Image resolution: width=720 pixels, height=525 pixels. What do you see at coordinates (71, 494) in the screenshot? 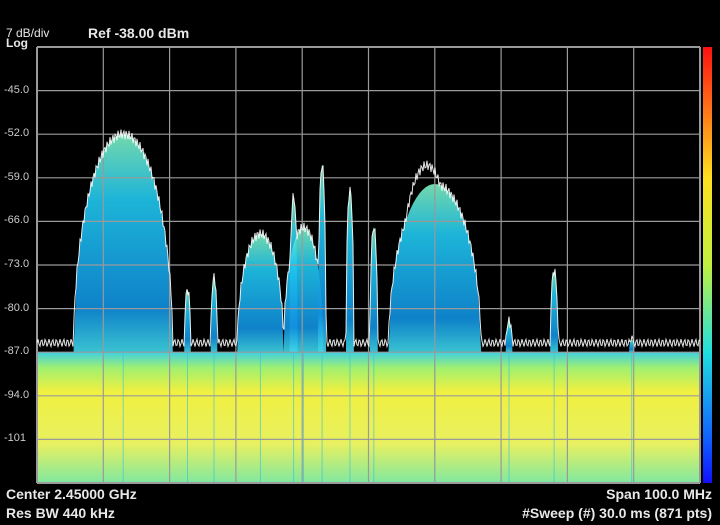
I see `center-frequency: Center 2.45000 GHz` at bounding box center [71, 494].